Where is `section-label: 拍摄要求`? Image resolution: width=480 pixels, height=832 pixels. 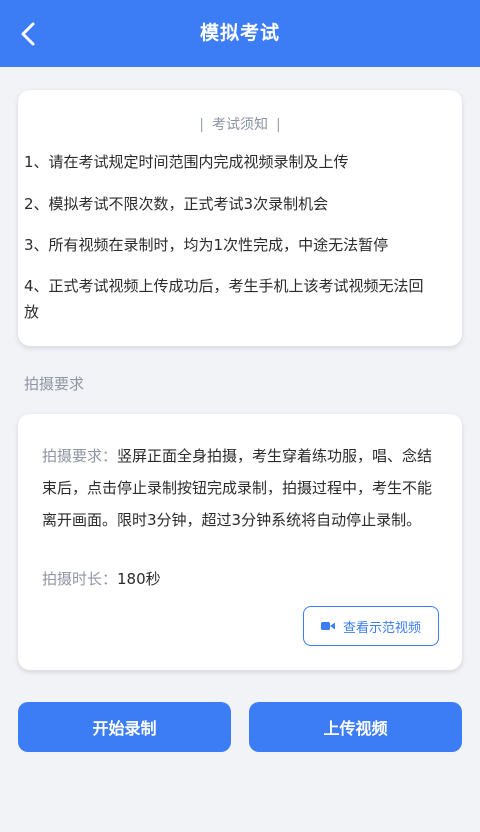
section-label: 拍摄要求 is located at coordinates (54, 384).